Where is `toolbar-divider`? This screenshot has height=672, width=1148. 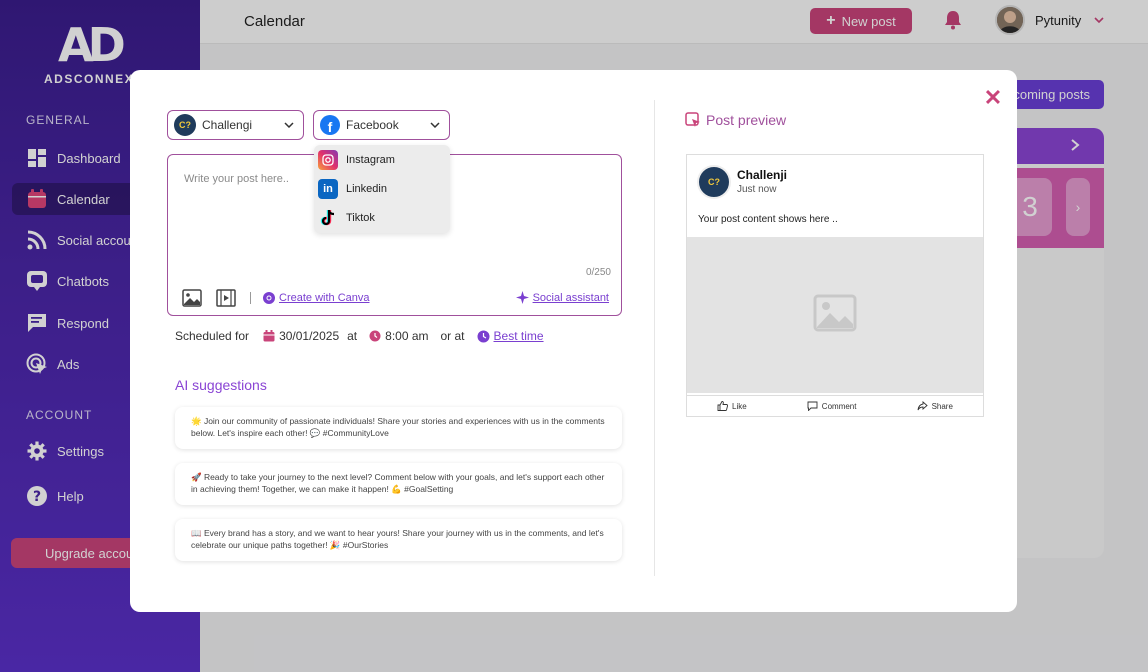 toolbar-divider is located at coordinates (250, 298).